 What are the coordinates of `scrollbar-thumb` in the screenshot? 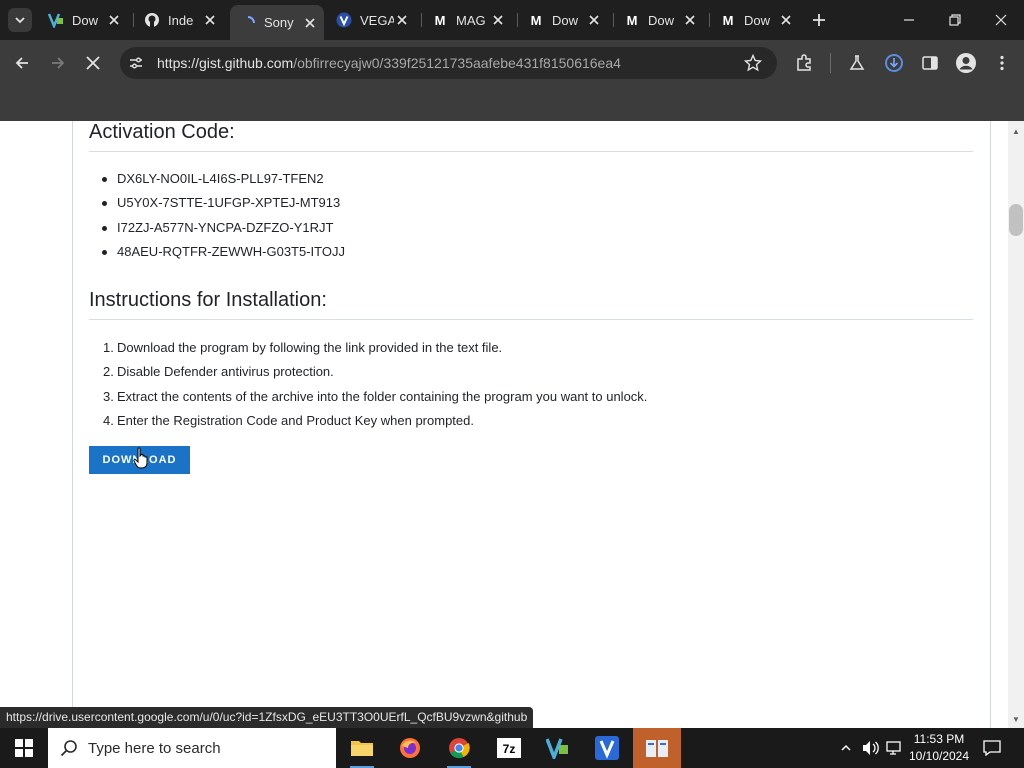 It's located at (1016, 220).